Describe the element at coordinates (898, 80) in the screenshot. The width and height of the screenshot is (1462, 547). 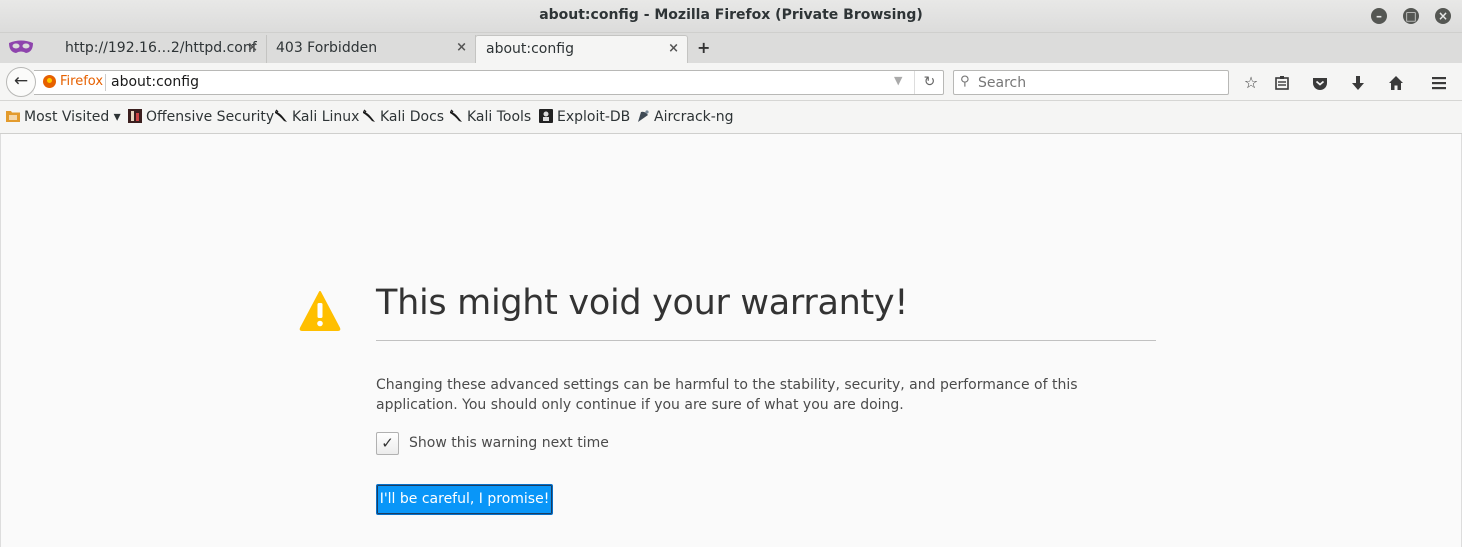
I see `url-history-dropdown-icon: ▼` at that location.